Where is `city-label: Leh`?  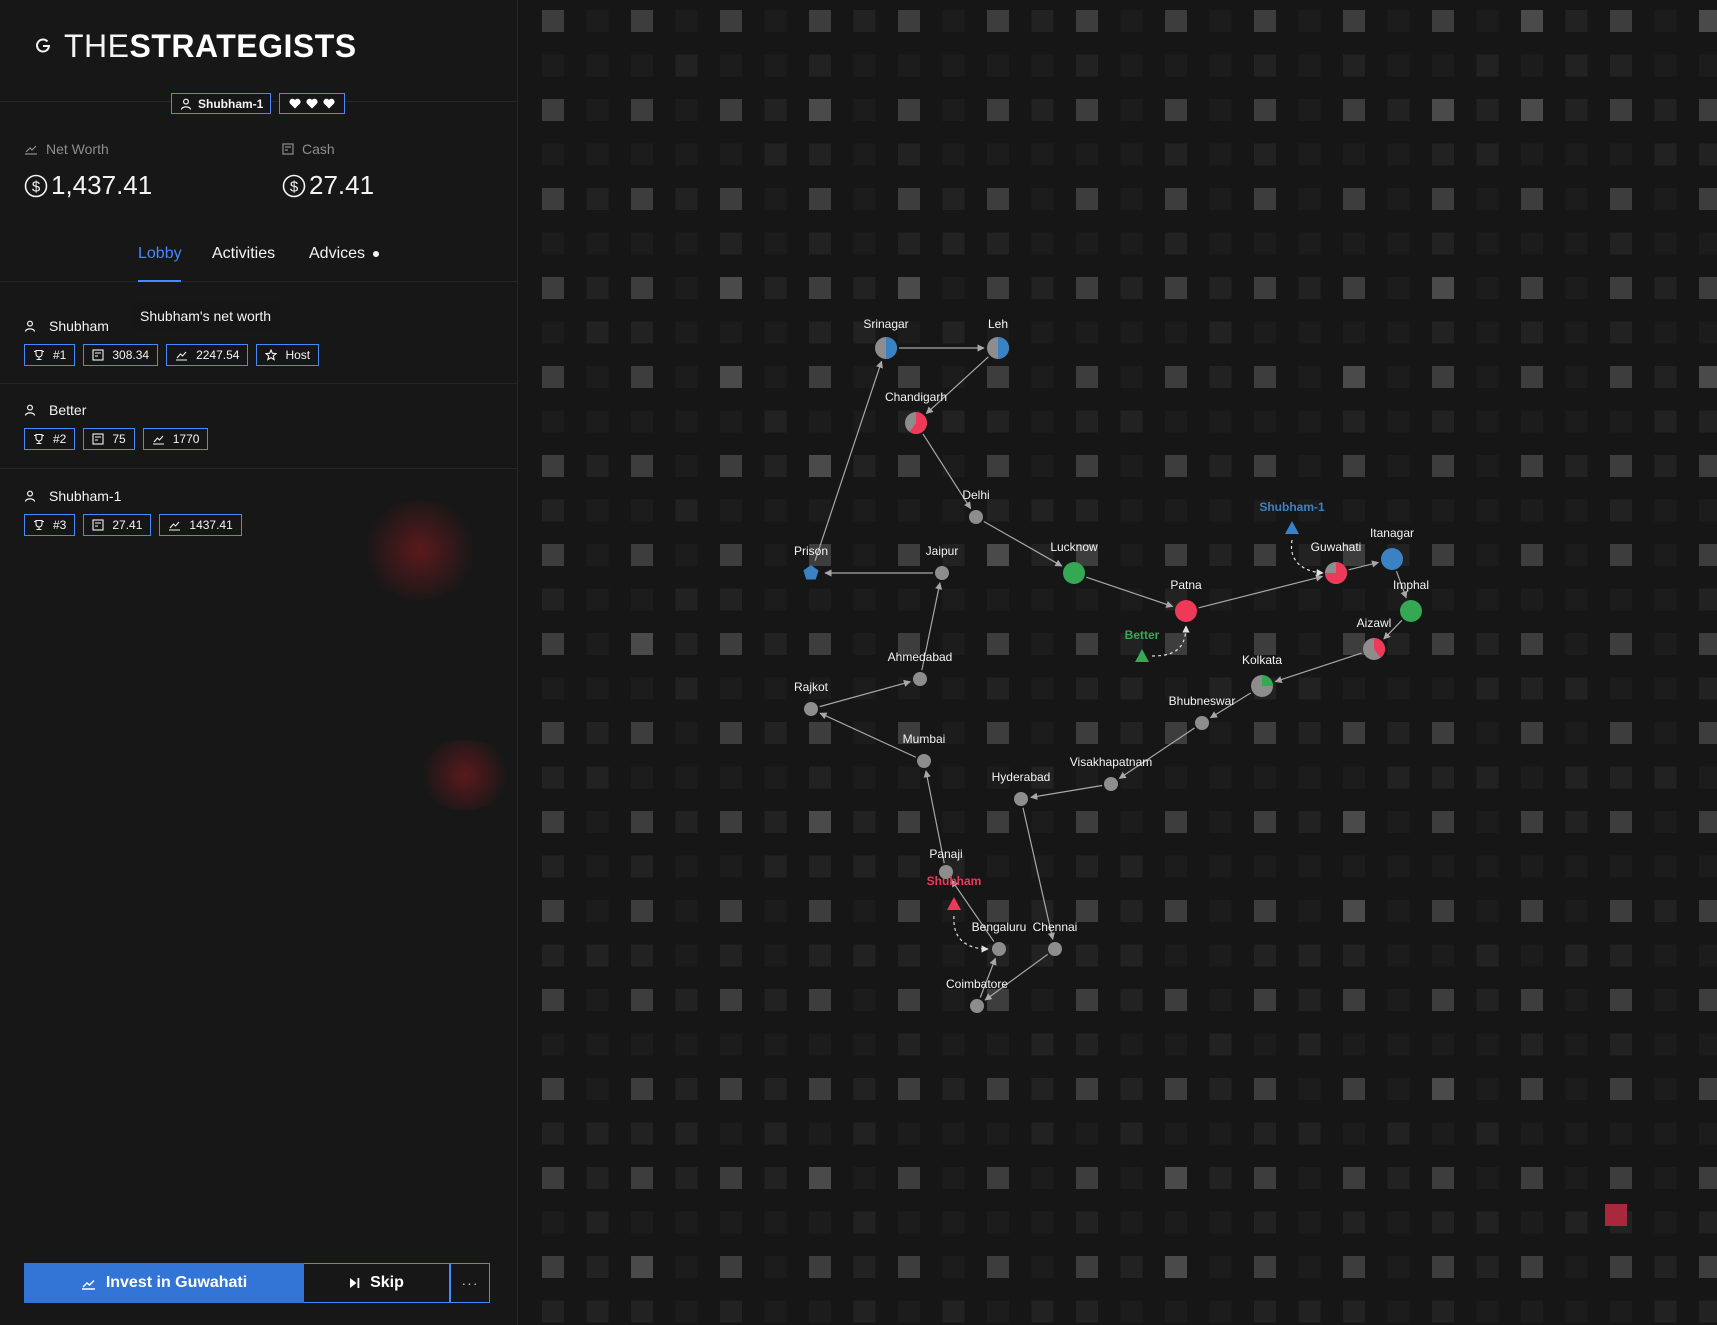
city-label: Leh is located at coordinates (998, 324).